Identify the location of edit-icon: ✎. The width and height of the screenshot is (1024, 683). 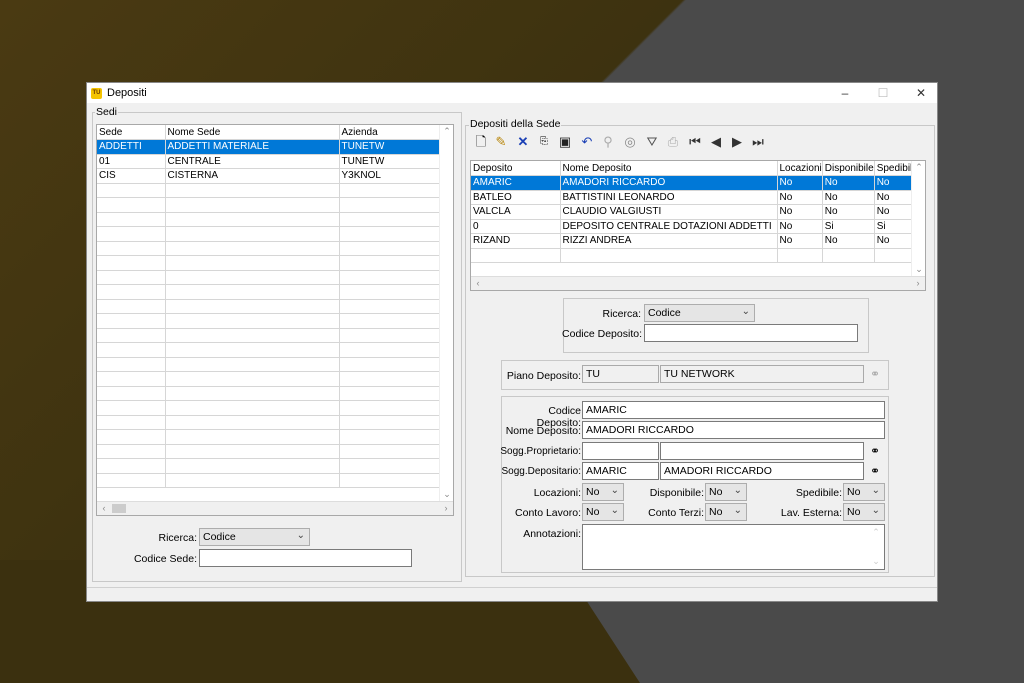
(501, 142).